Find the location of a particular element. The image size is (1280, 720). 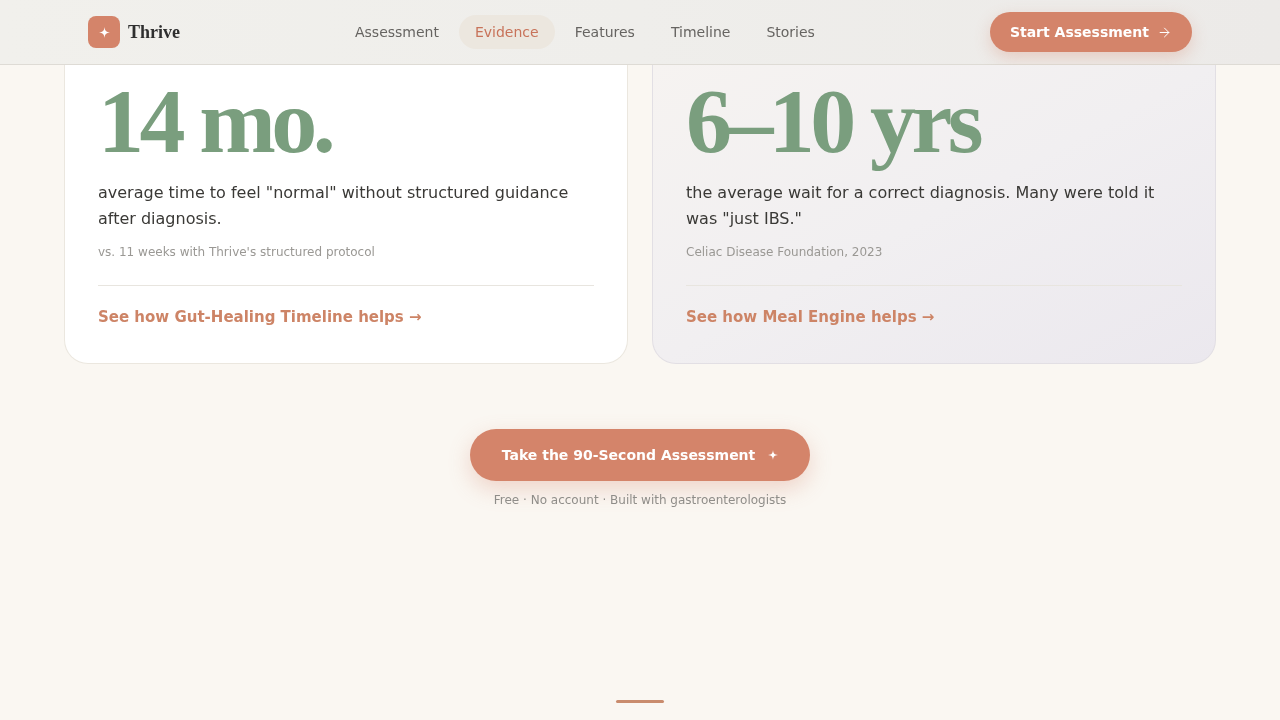

stat-description: the average wait for a correct diagnosis. Many were told it was "just IBS." is located at coordinates (921, 206).